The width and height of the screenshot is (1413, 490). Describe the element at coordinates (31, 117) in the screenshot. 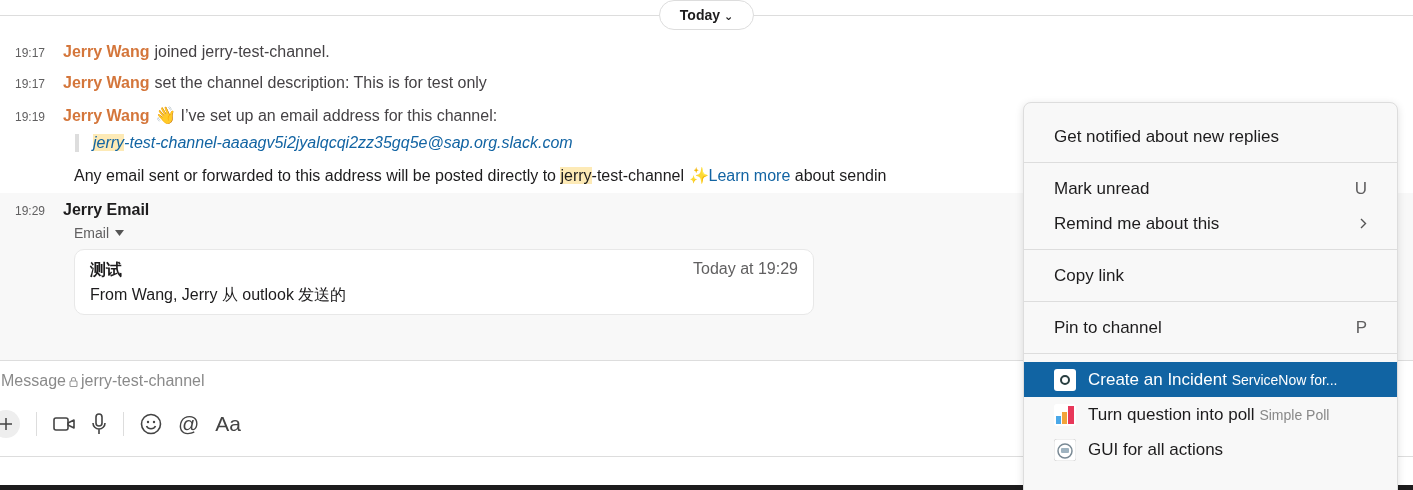

I see `timestamp: 19:19` at that location.